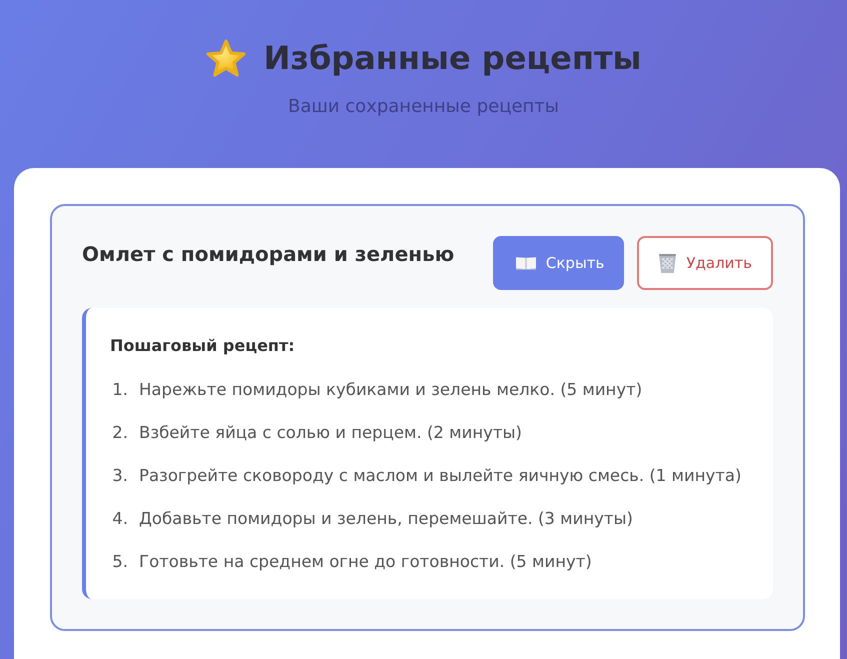 The image size is (847, 659). I want to click on steps-heading: Пошаговый рецепт:, so click(203, 346).